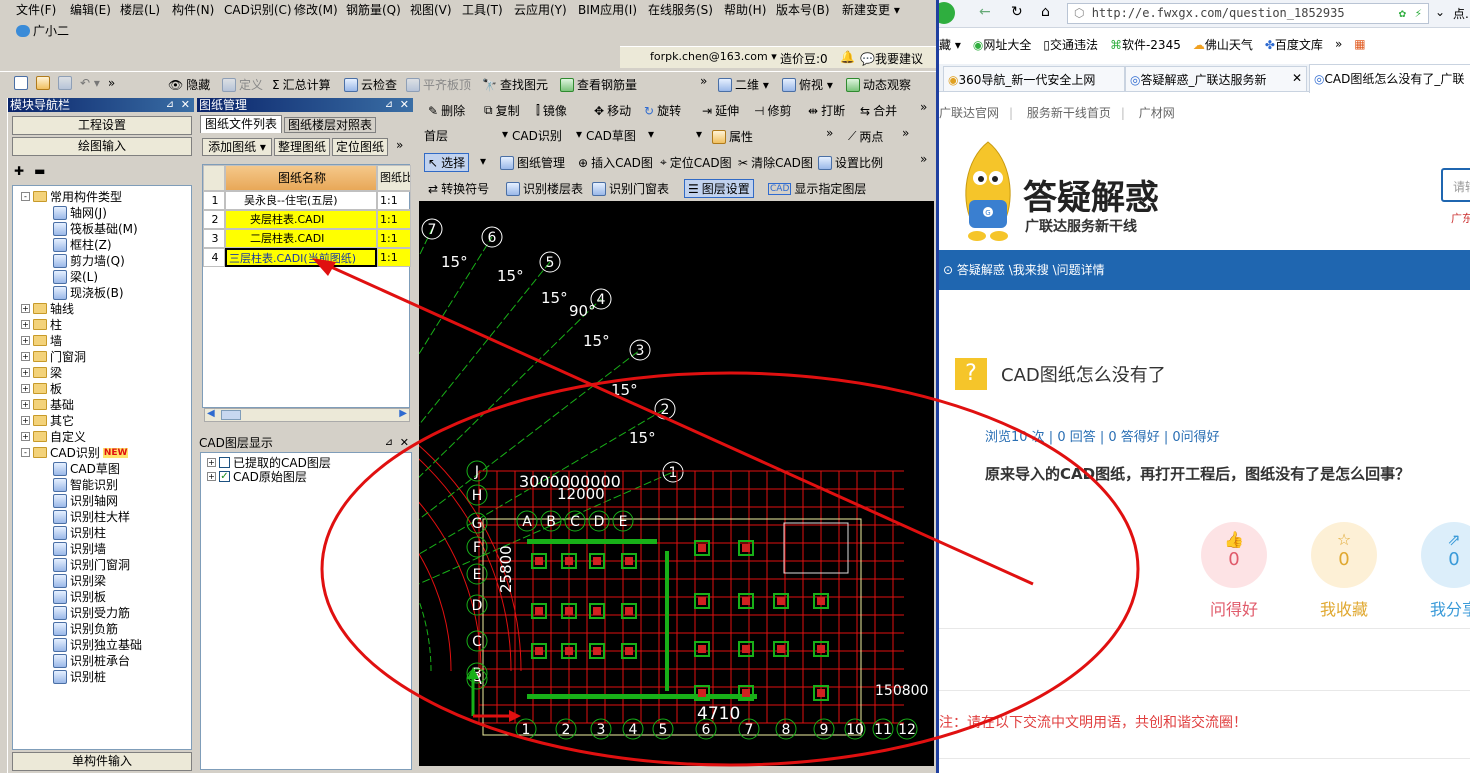 The width and height of the screenshot is (1470, 773). Describe the element at coordinates (720, 110) in the screenshot. I see `extend-button: ⇥ 延伸` at that location.